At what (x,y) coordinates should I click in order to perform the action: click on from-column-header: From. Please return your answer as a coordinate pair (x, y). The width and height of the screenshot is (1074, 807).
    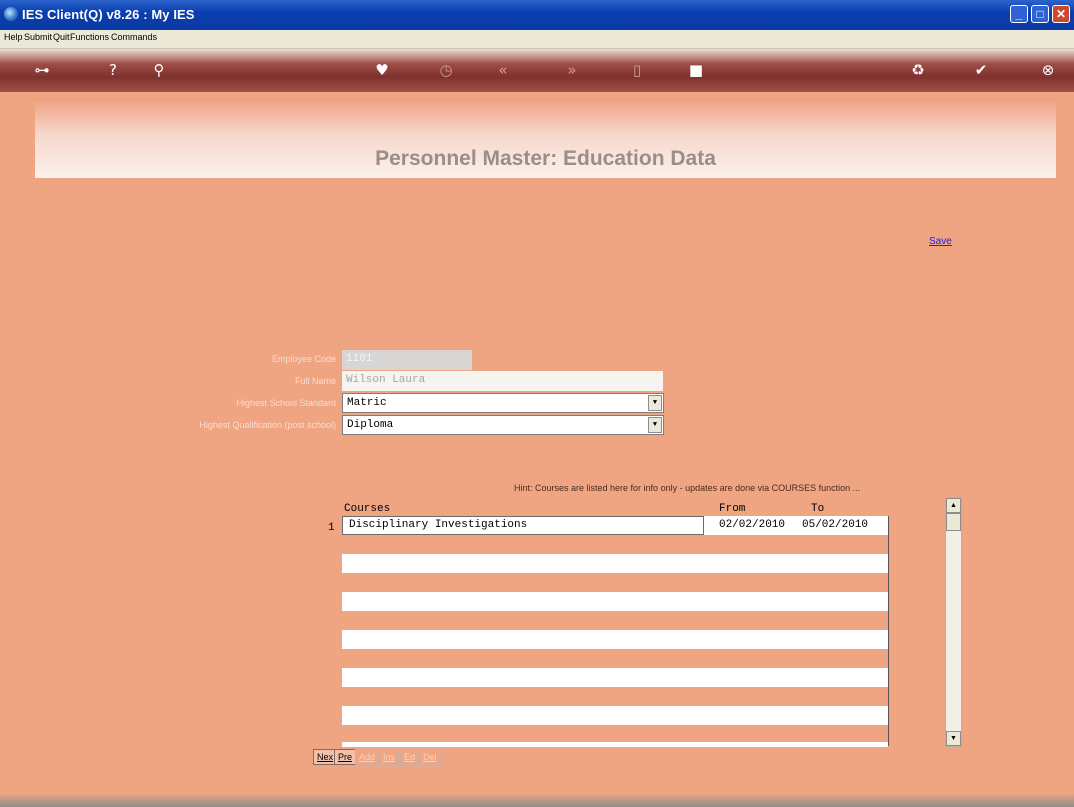
    Looking at the image, I should click on (732, 509).